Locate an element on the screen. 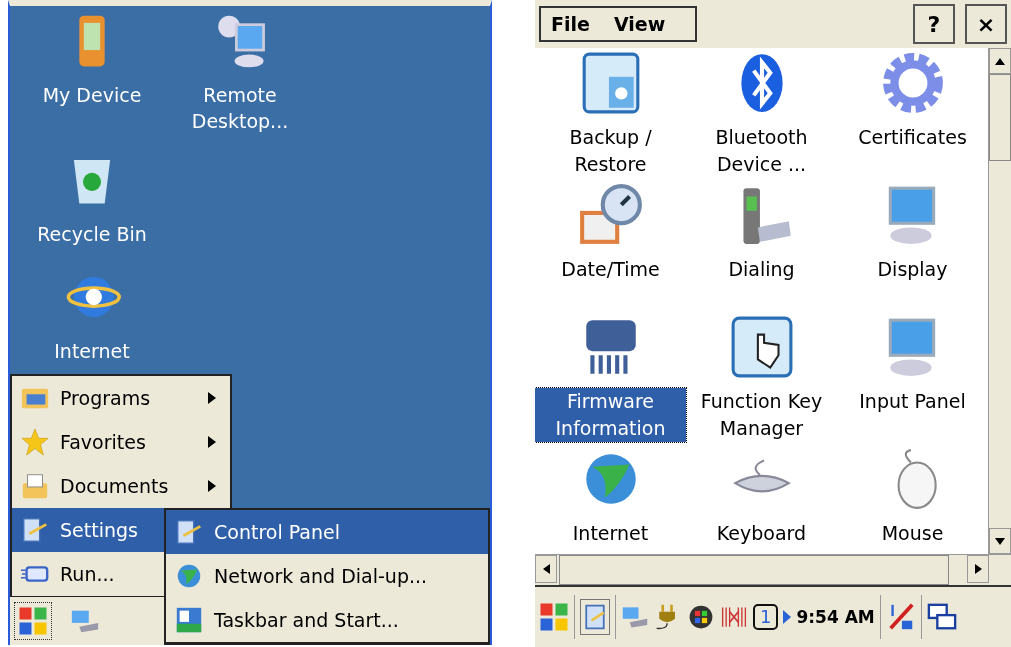 This screenshot has width=1011, height=647. menu-item: Favorites is located at coordinates (121, 442).